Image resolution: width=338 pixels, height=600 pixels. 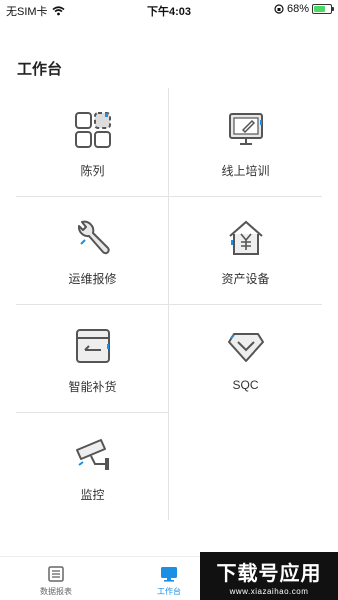 I want to click on grid-item-smart-restock: 智能补货, so click(x=92, y=358).